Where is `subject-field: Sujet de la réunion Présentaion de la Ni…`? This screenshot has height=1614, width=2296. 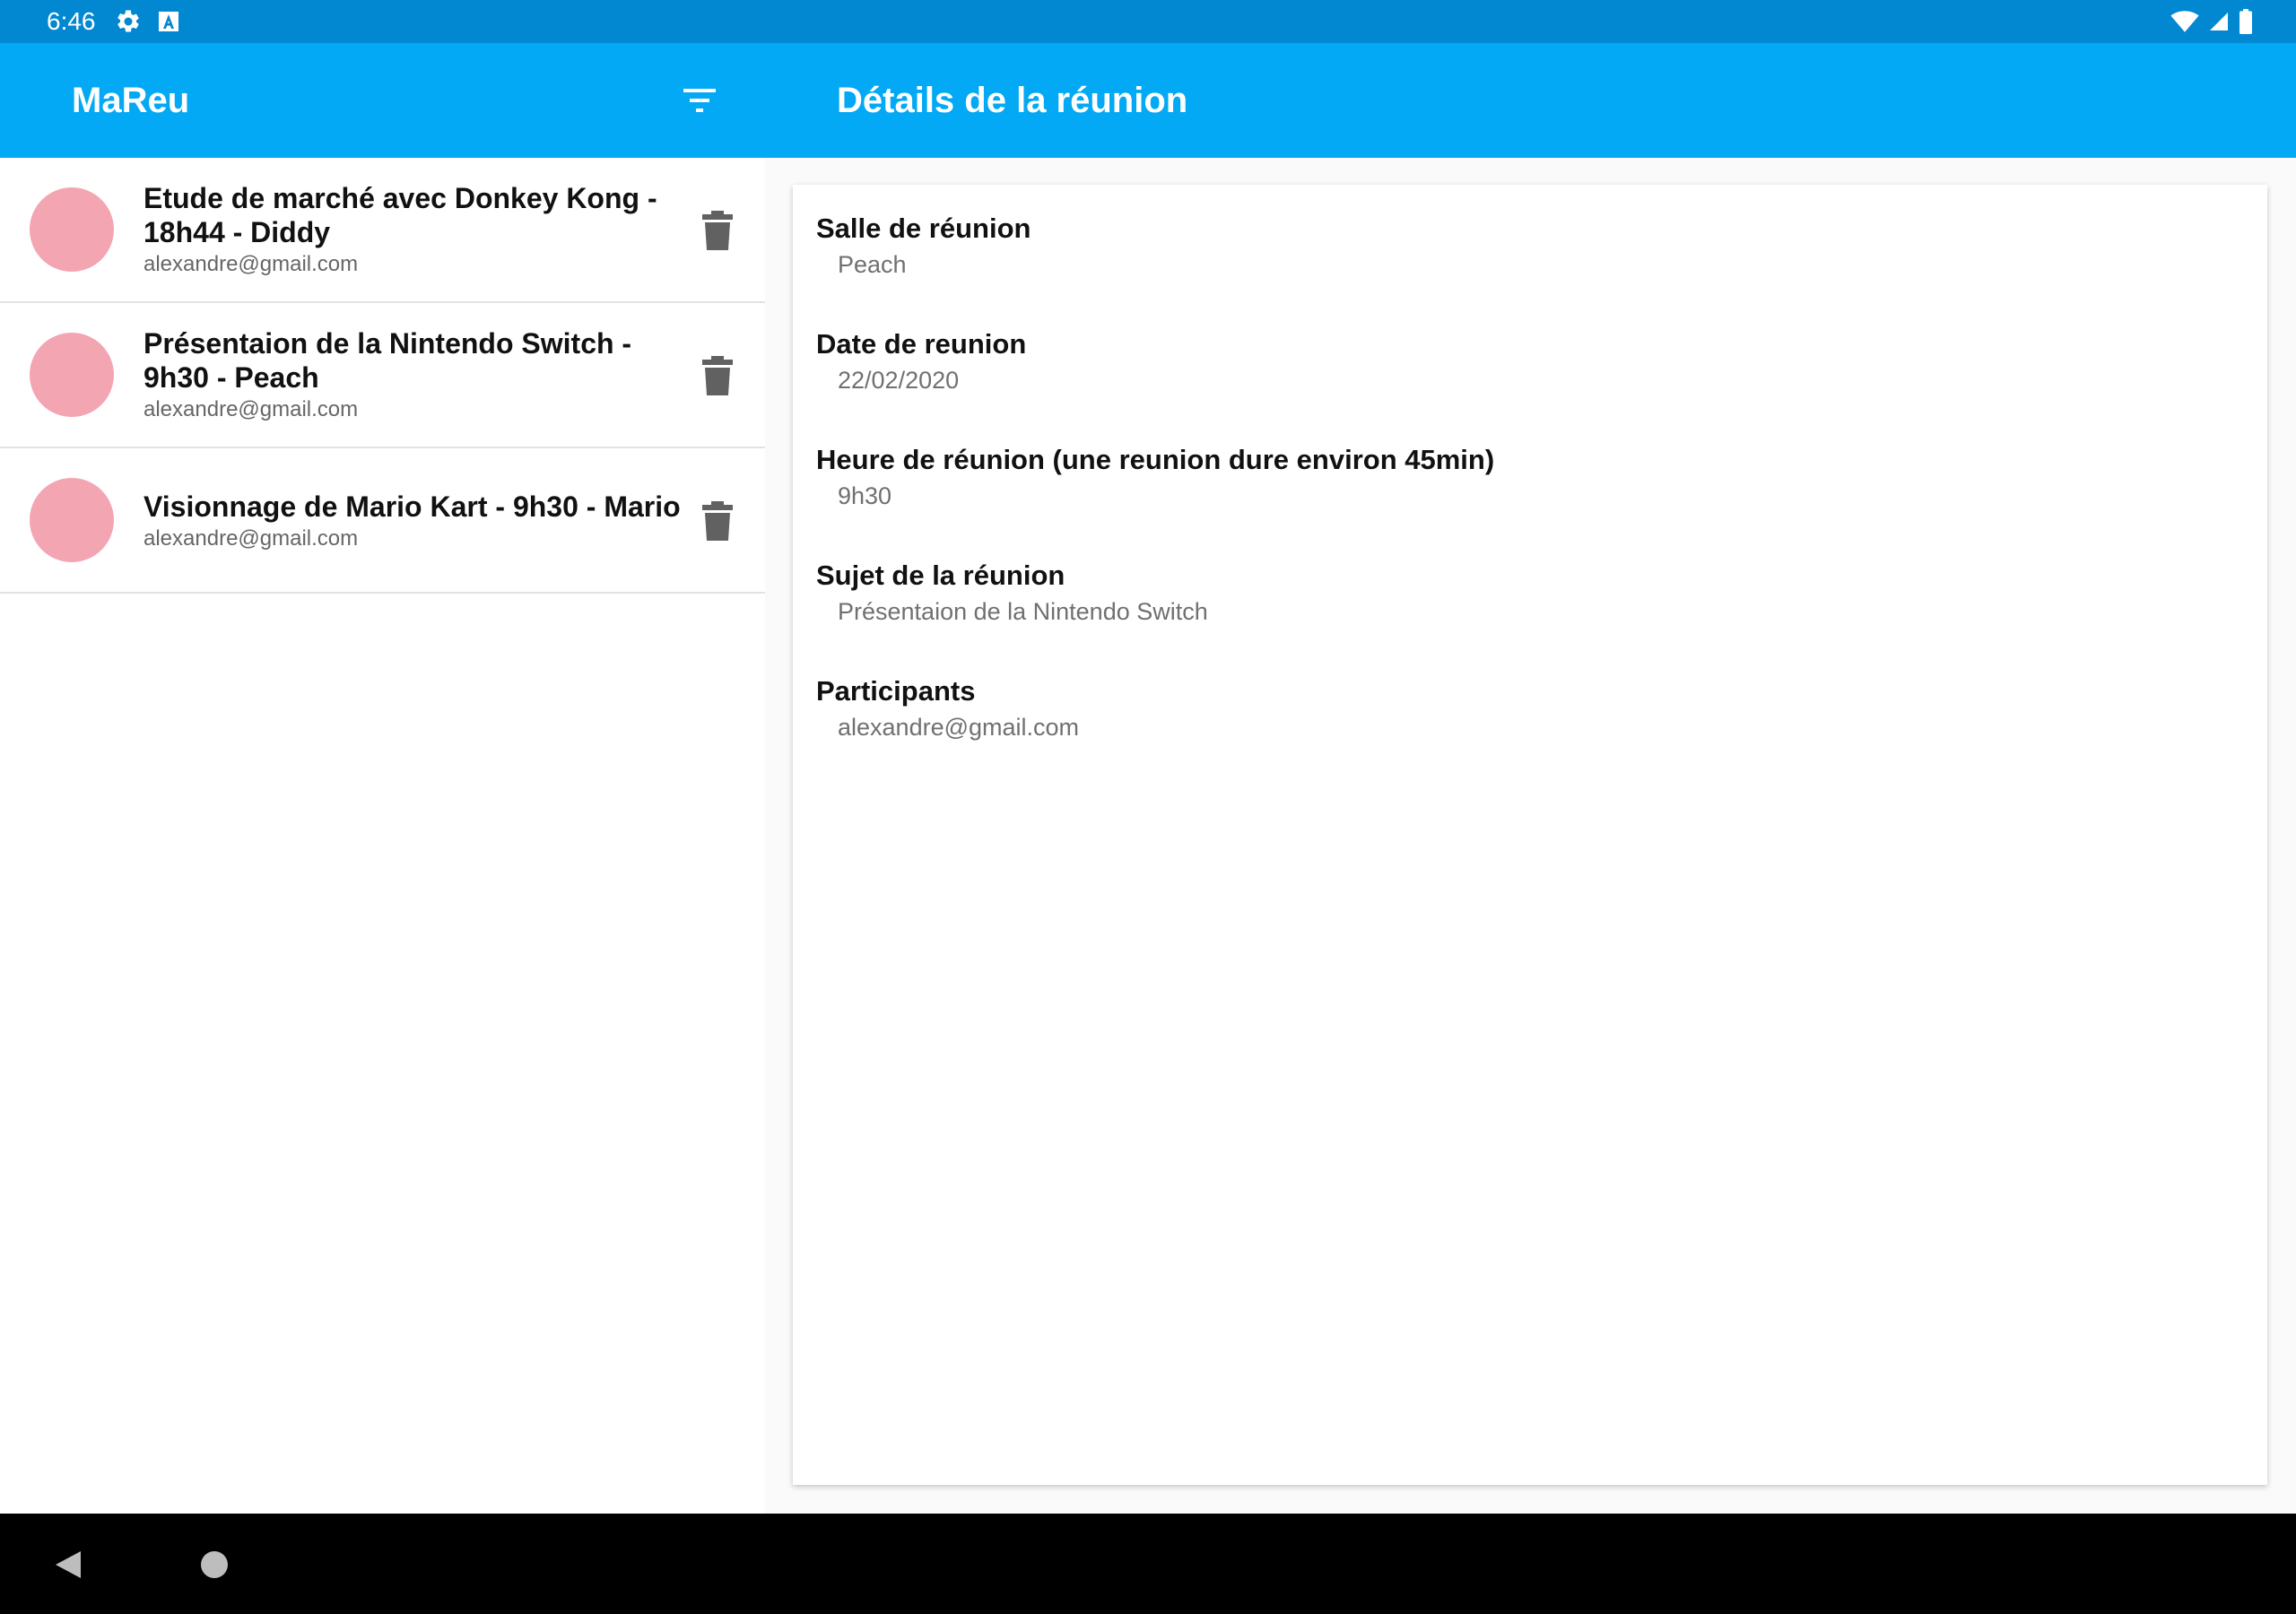
subject-field: Sujet de la réunion Présentaion de la Ni… is located at coordinates (1012, 593).